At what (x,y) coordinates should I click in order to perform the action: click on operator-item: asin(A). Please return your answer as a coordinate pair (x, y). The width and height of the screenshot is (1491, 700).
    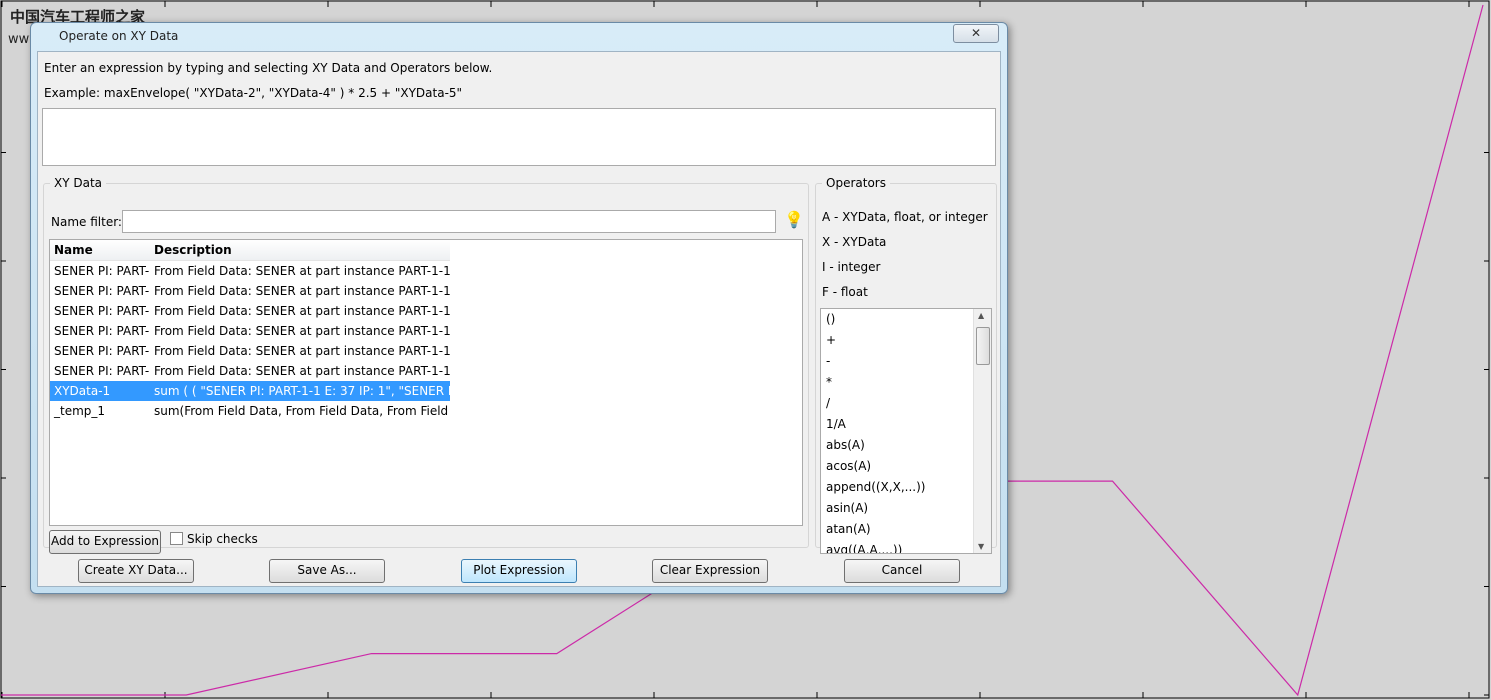
    Looking at the image, I should click on (906, 508).